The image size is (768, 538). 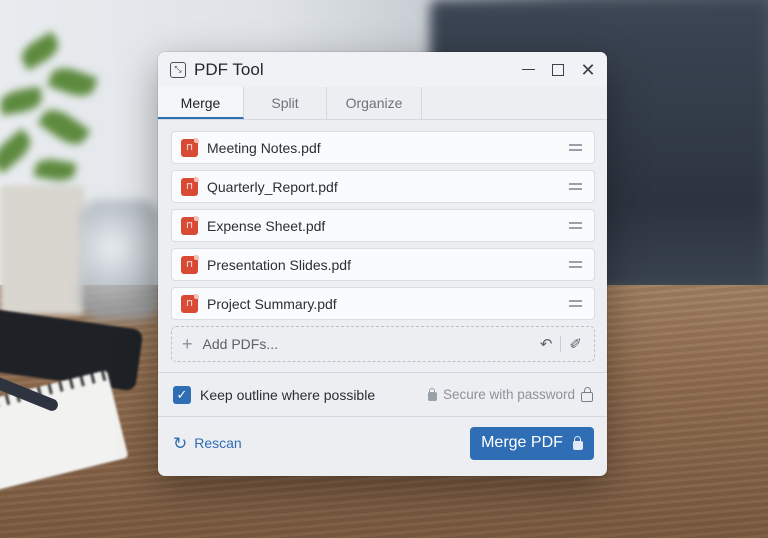 I want to click on background-plant, so click(x=70, y=120).